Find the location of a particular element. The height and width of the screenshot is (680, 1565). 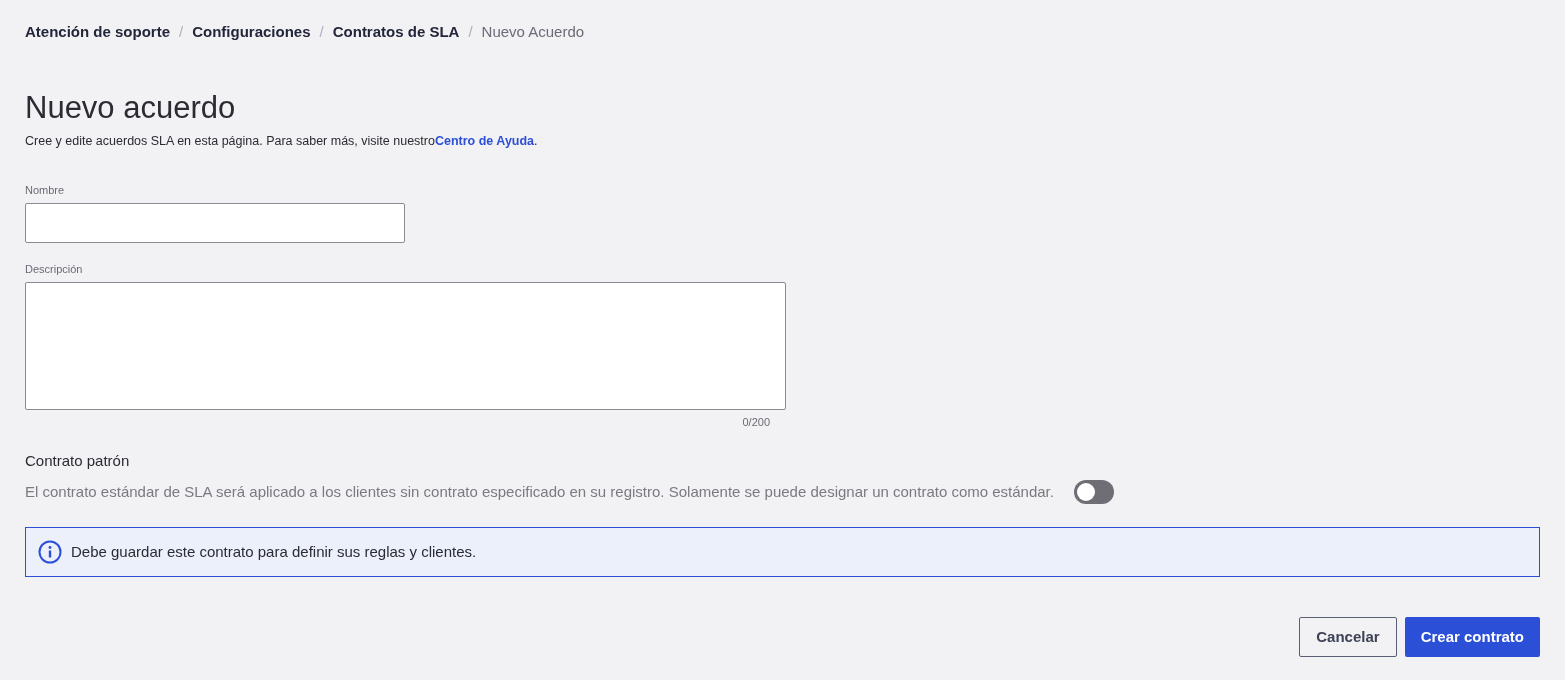

cancel-button: Cancelar is located at coordinates (1348, 637).